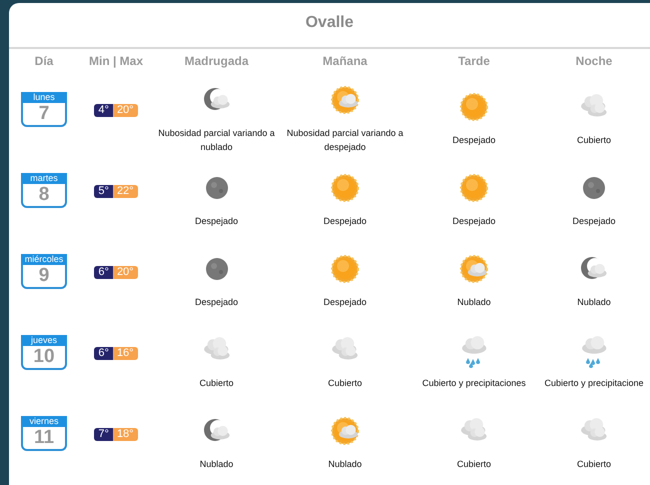 The width and height of the screenshot is (650, 485). What do you see at coordinates (125, 353) in the screenshot?
I see `max-temperature: 16°` at bounding box center [125, 353].